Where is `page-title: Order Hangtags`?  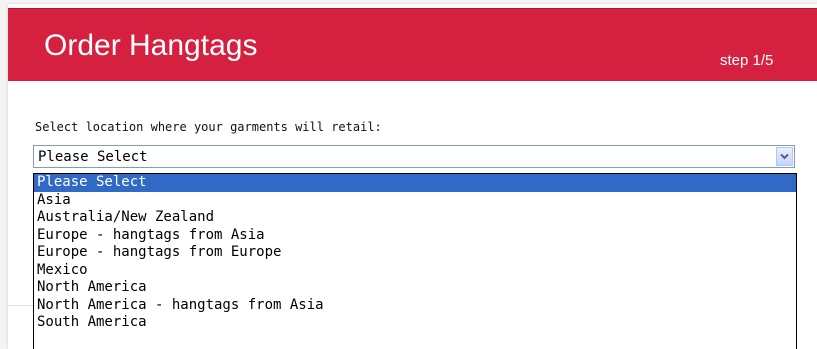
page-title: Order Hangtags is located at coordinates (151, 45).